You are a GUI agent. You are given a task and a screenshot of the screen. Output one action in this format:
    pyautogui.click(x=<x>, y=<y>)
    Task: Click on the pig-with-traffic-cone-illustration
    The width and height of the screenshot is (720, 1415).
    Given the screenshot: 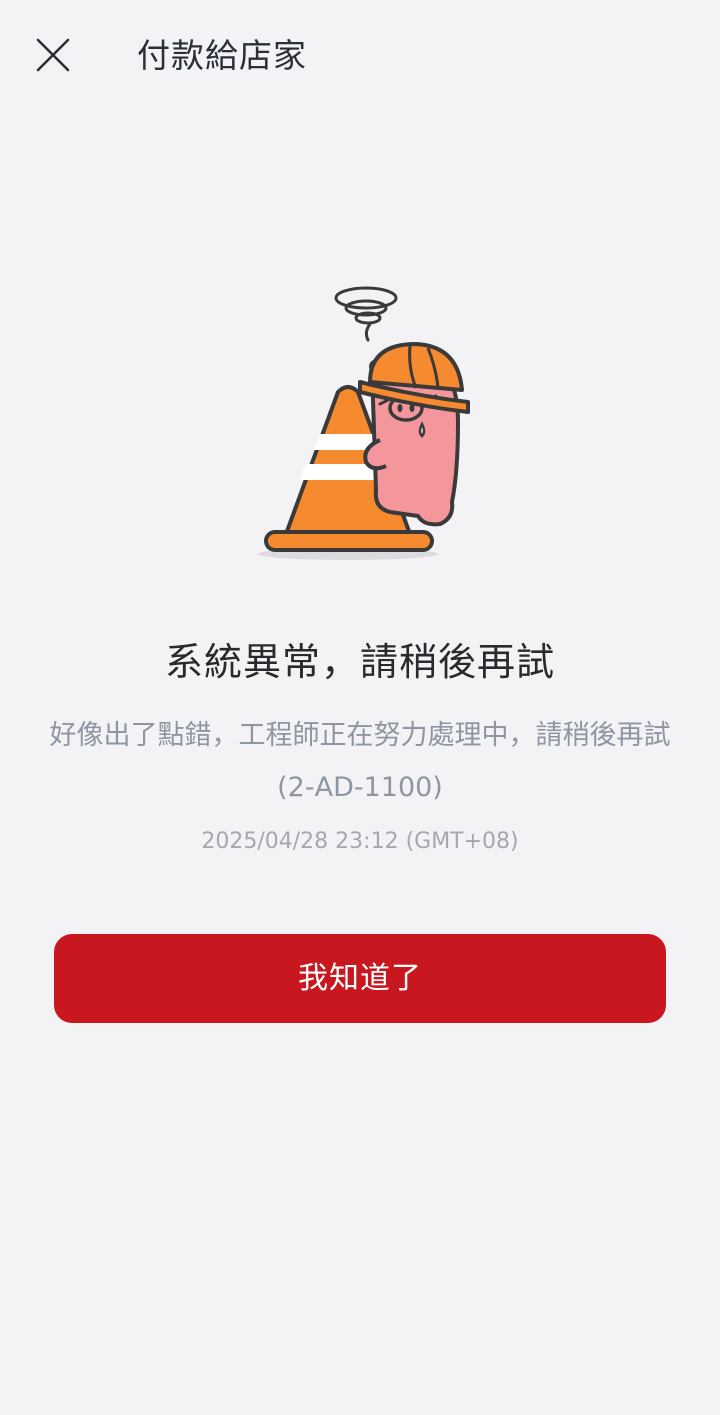 What is the action you would take?
    pyautogui.click(x=365, y=422)
    